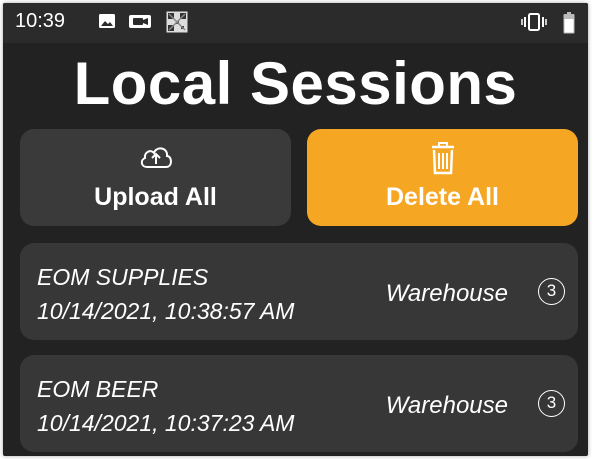 This screenshot has width=594, height=459. Describe the element at coordinates (166, 311) in the screenshot. I see `session-datetime: 10/14/2021, 10:38:57 AM` at that location.